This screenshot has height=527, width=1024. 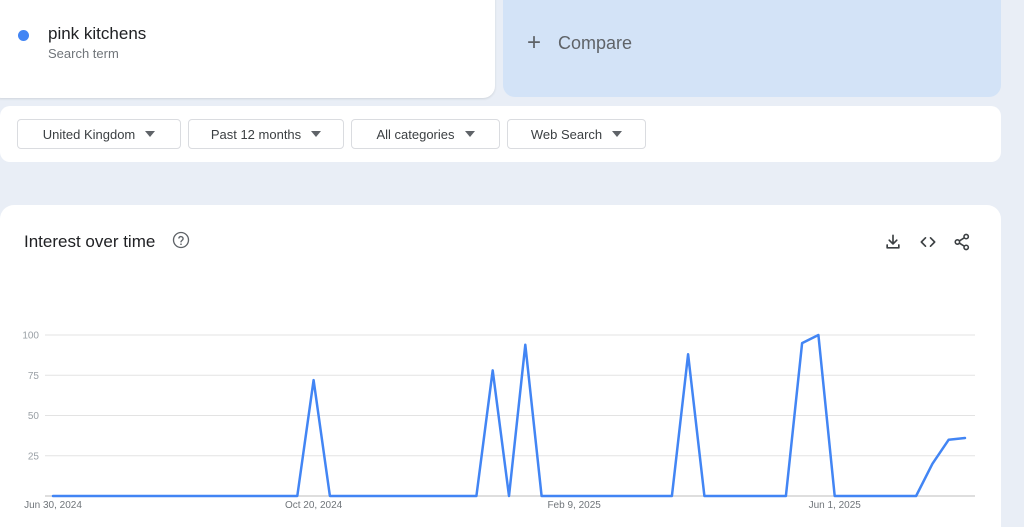 I want to click on download-icon, so click(x=893, y=242).